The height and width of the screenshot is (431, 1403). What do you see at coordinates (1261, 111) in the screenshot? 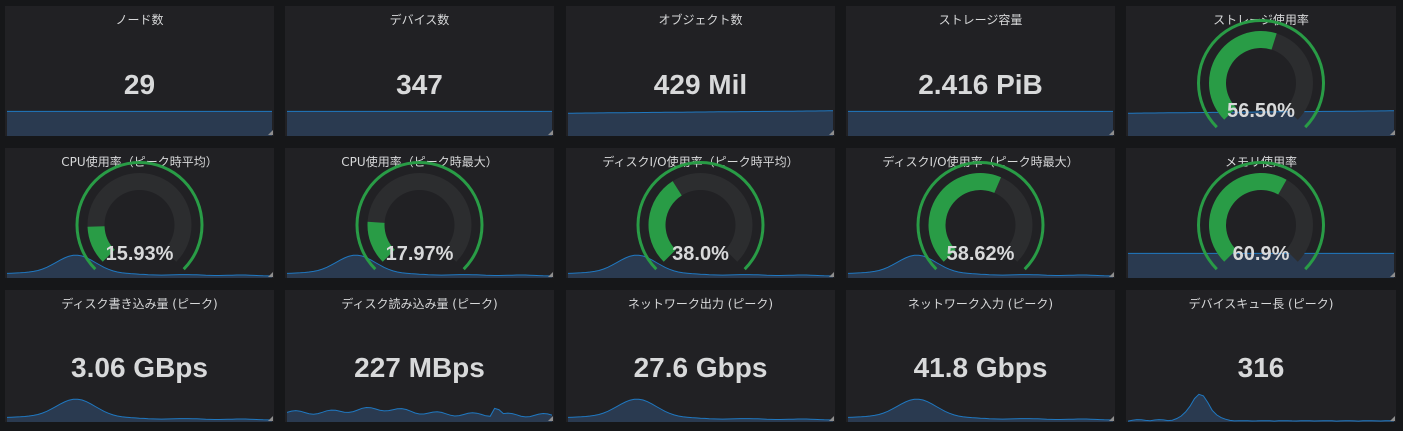
I see `gauge-value: 56.50%` at bounding box center [1261, 111].